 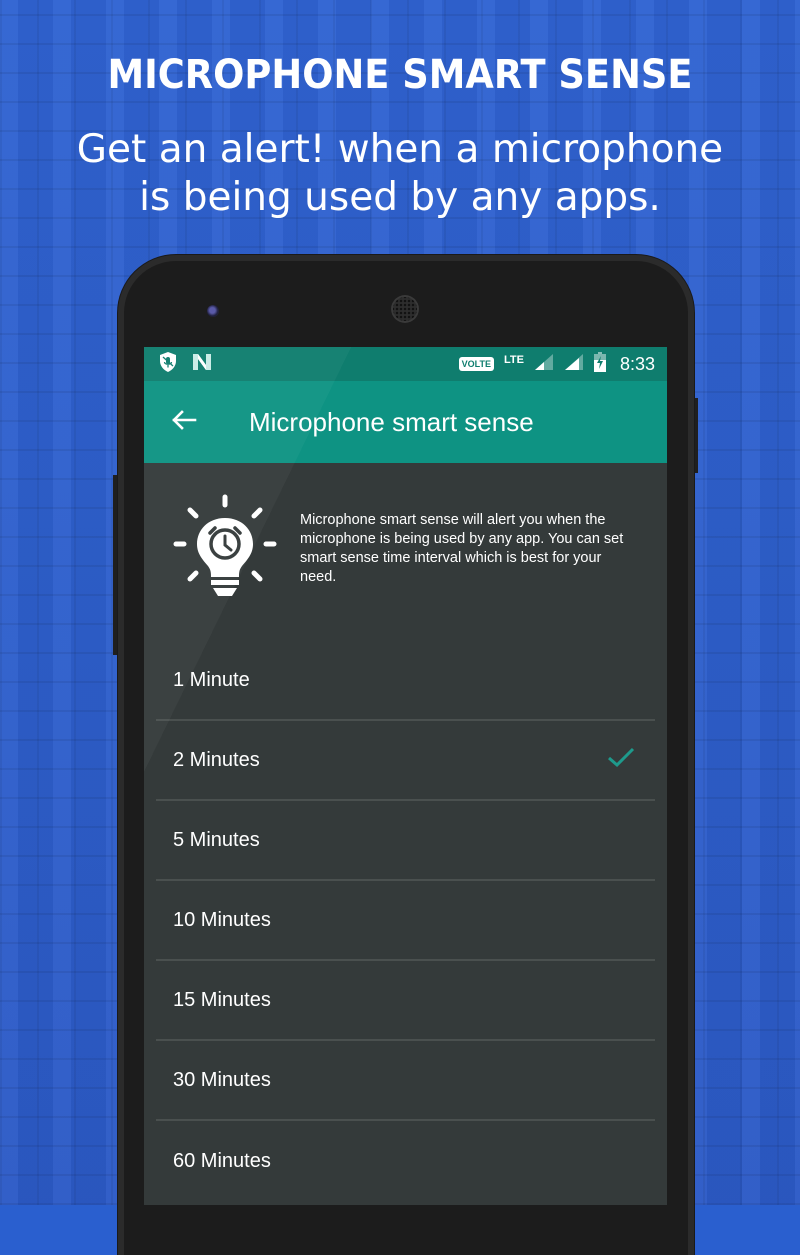 I want to click on interval-option-60-minutes: 60 Minutes, so click(x=405, y=1161).